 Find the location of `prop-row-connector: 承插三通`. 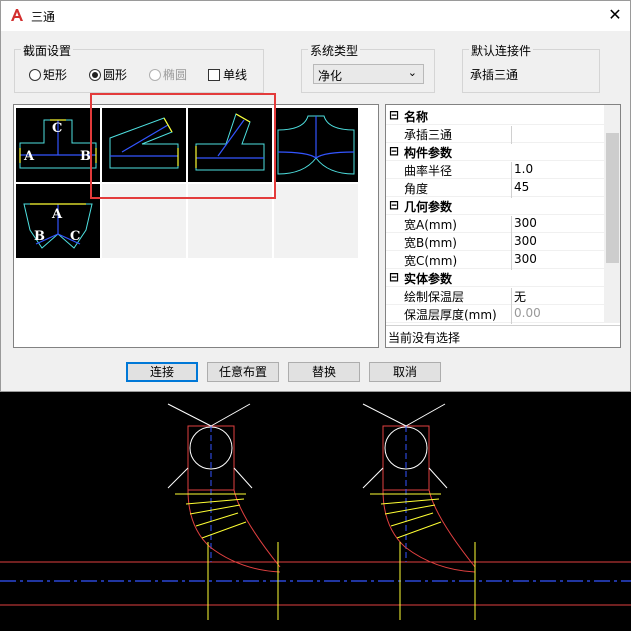

prop-row-connector: 承插三通 is located at coordinates (495, 134).